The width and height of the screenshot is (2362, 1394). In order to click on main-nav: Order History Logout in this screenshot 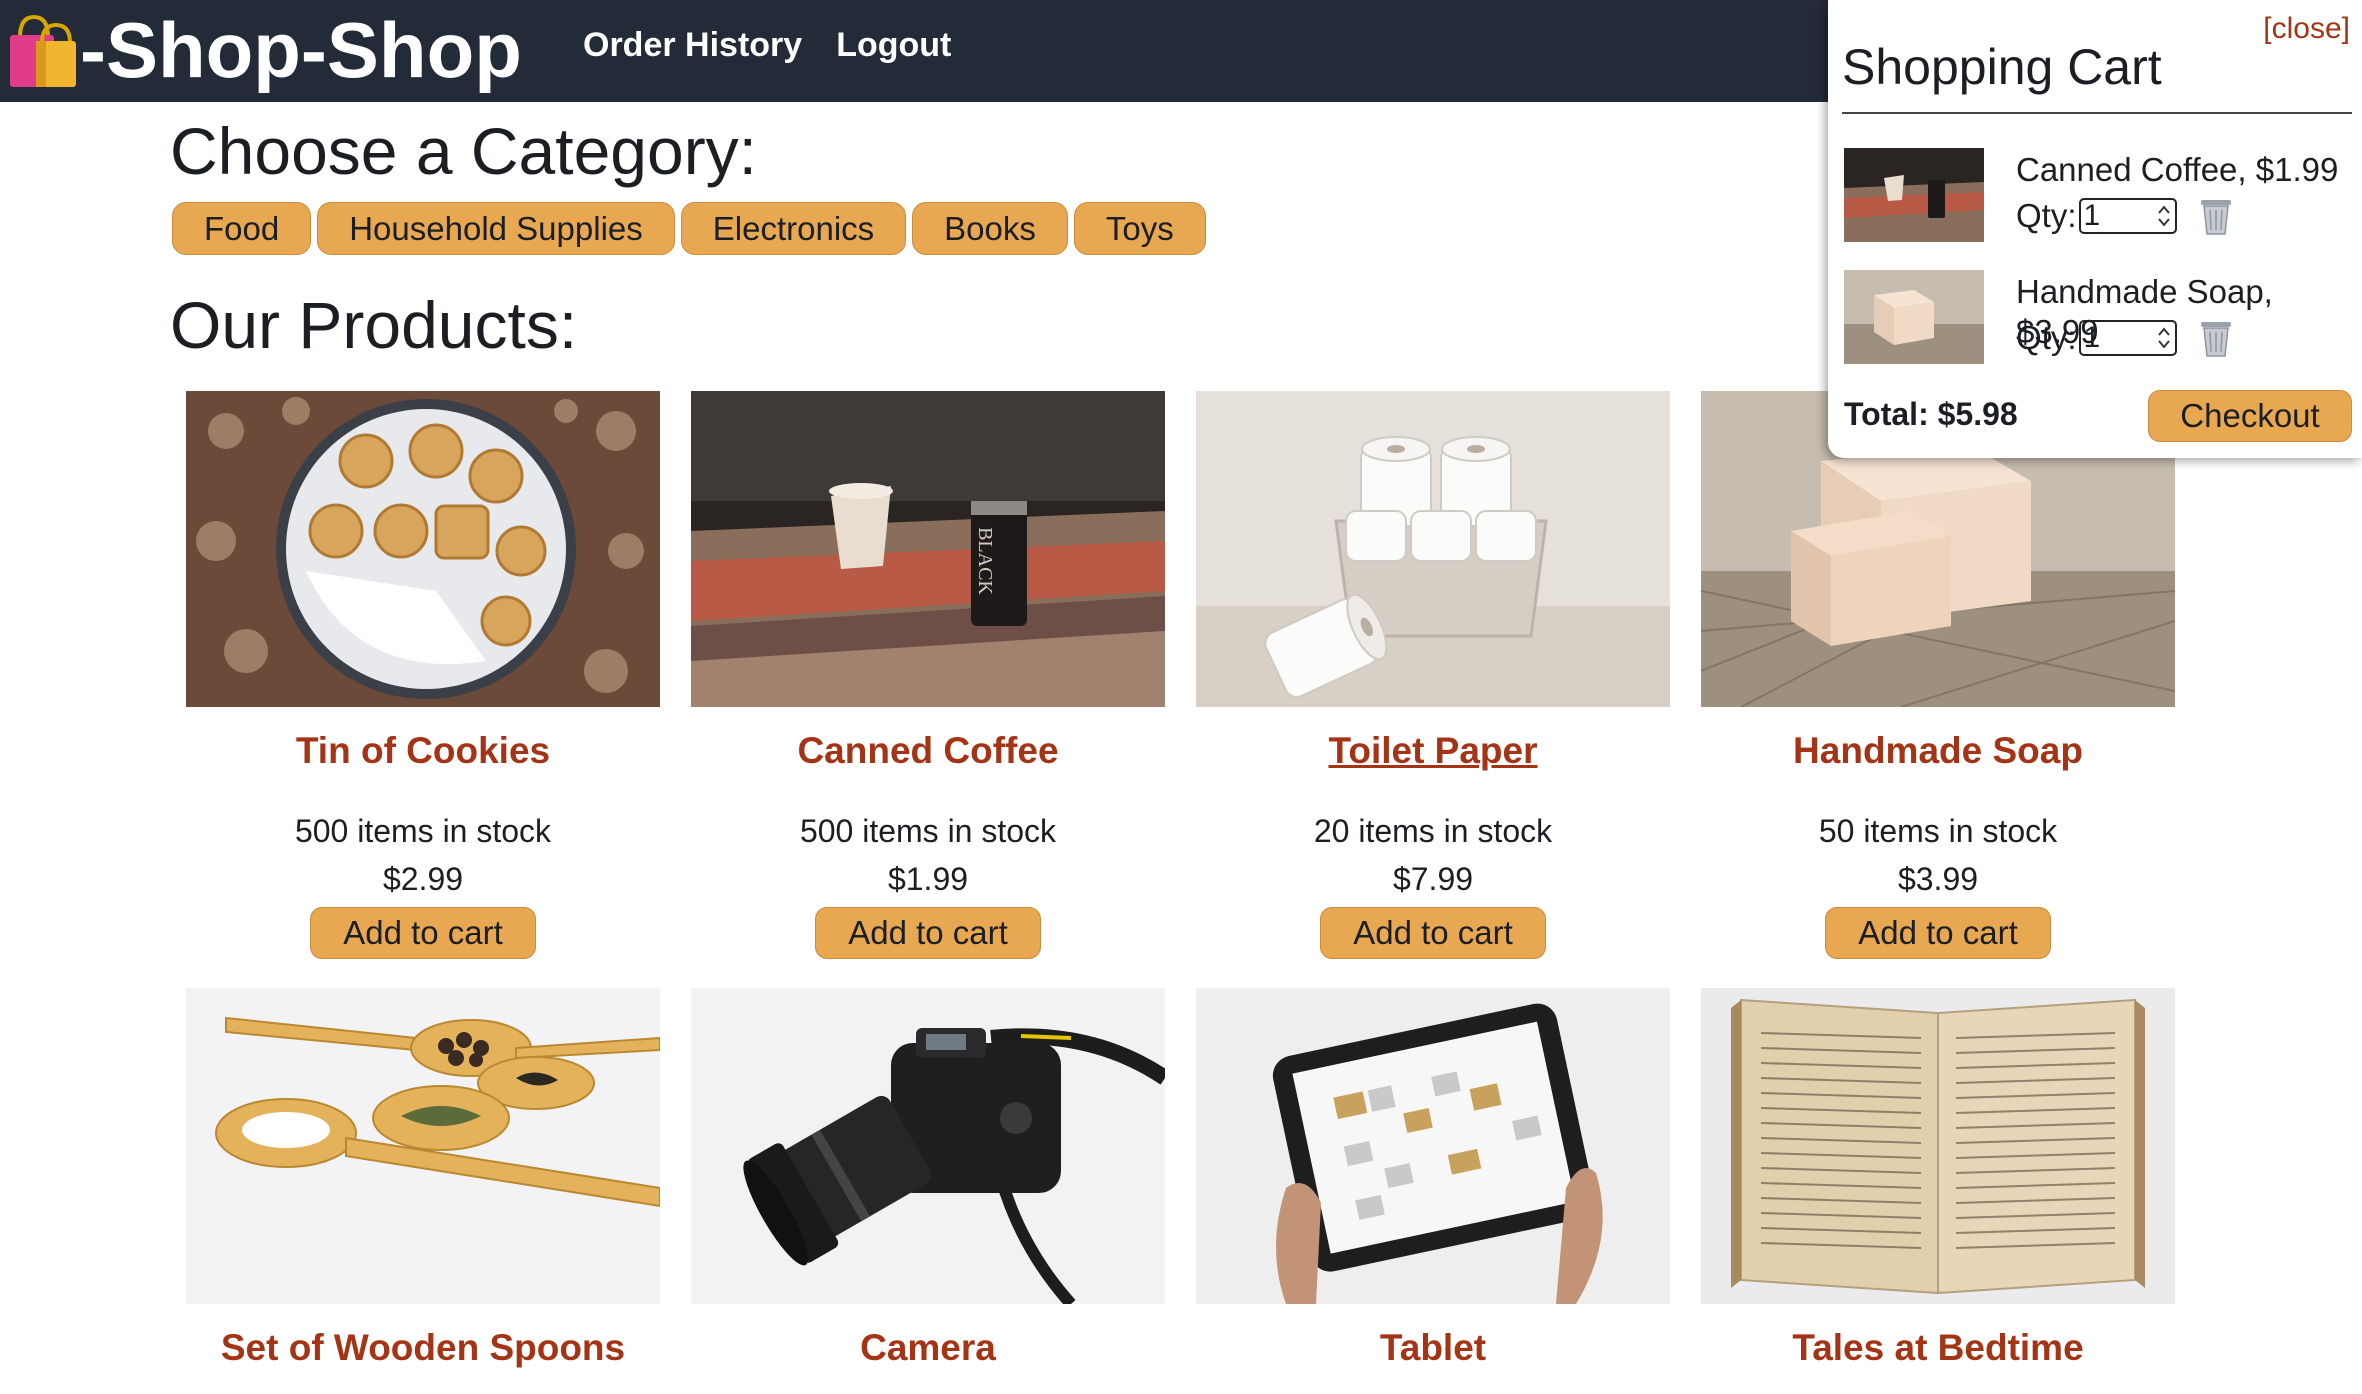, I will do `click(767, 45)`.